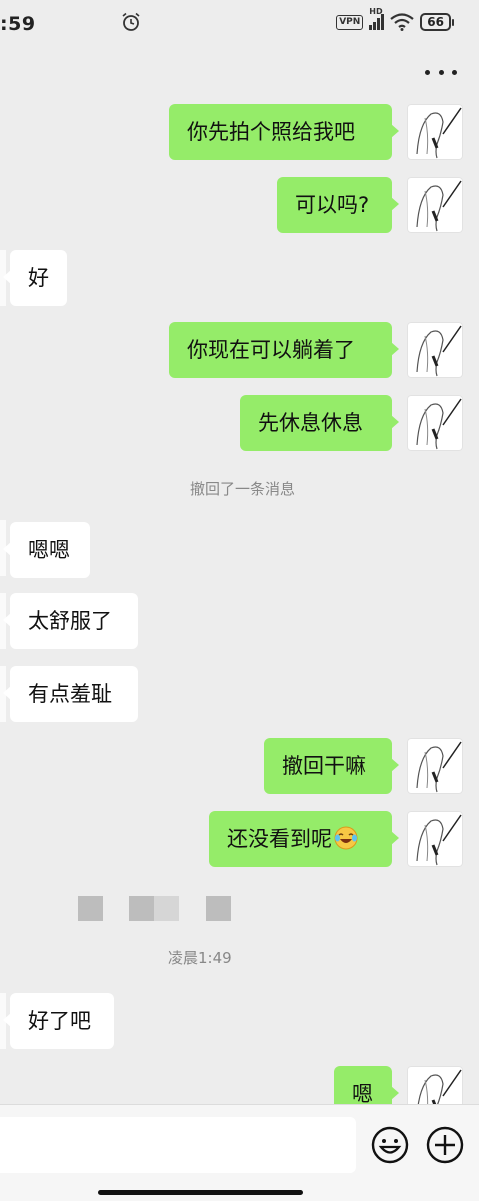 The width and height of the screenshot is (479, 1201). I want to click on crying-laughing-emoji-icon, so click(346, 838).